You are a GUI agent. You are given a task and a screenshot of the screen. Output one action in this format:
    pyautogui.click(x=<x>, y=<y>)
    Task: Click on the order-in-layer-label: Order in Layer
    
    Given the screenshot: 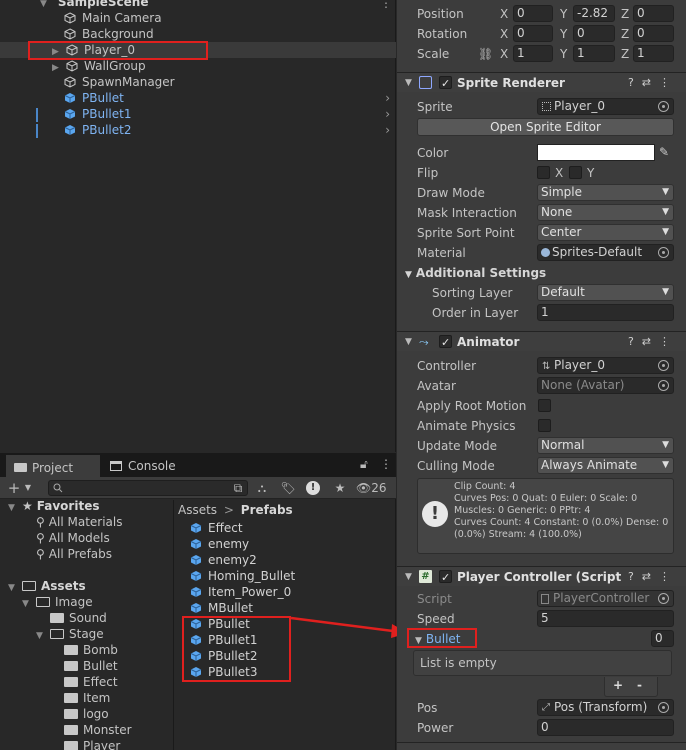 What is the action you would take?
    pyautogui.click(x=475, y=313)
    